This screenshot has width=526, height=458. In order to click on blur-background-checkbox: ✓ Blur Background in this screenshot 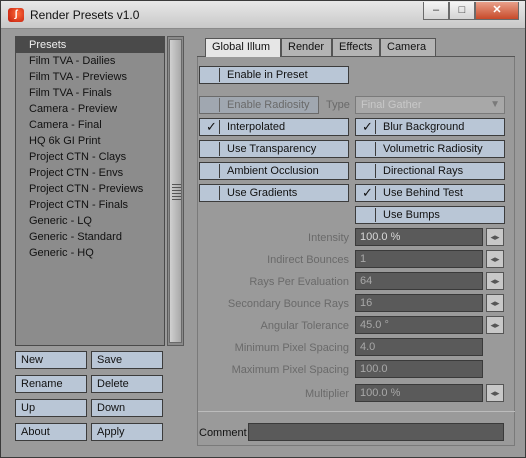, I will do `click(430, 127)`.